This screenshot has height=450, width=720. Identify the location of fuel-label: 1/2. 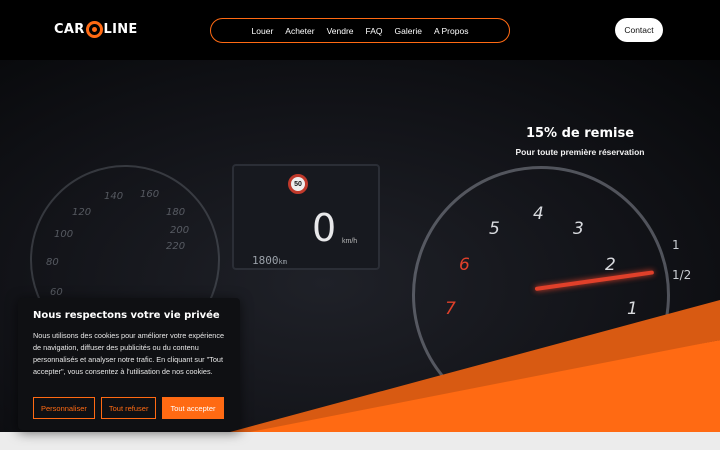
(682, 275).